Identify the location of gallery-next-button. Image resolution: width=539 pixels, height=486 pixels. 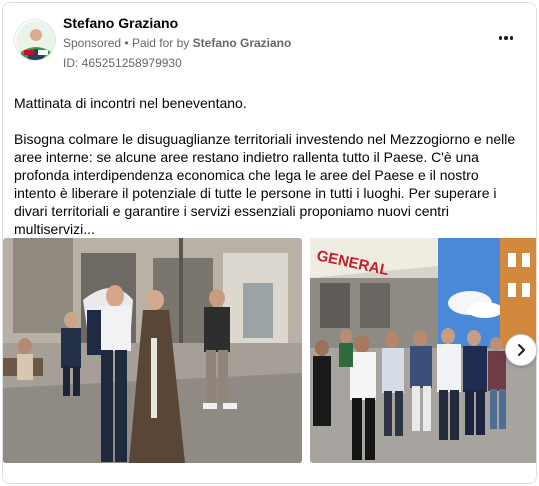
(521, 350).